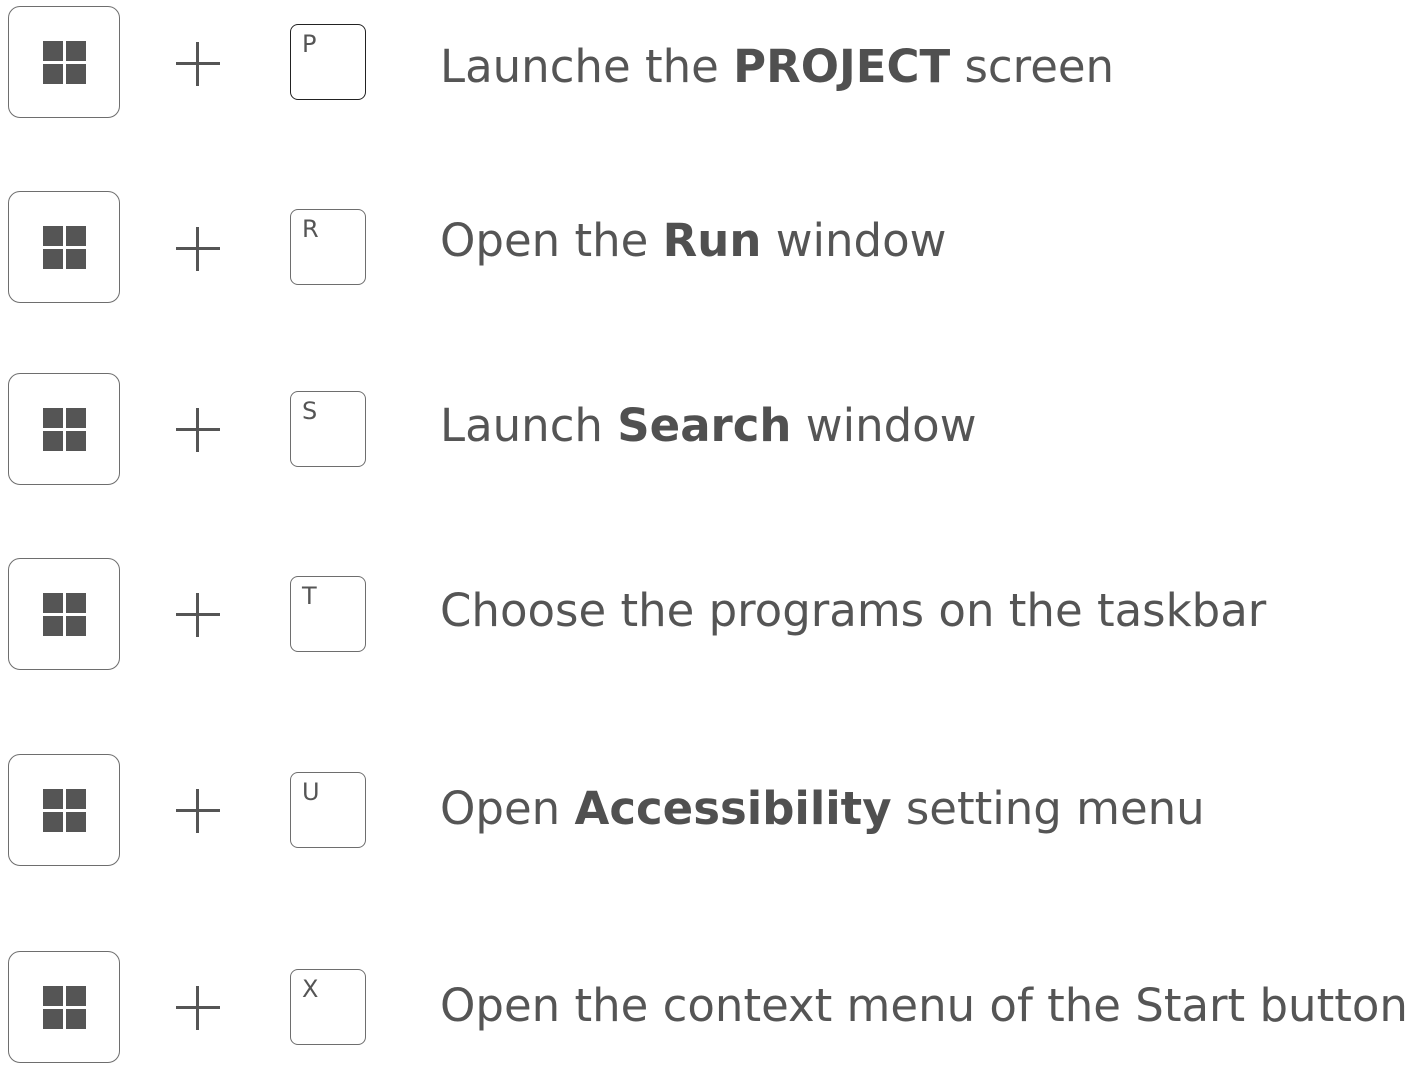 This screenshot has width=1428, height=1071. Describe the element at coordinates (853, 610) in the screenshot. I see `shortcut-description: Choose the programs on the taskbar` at that location.